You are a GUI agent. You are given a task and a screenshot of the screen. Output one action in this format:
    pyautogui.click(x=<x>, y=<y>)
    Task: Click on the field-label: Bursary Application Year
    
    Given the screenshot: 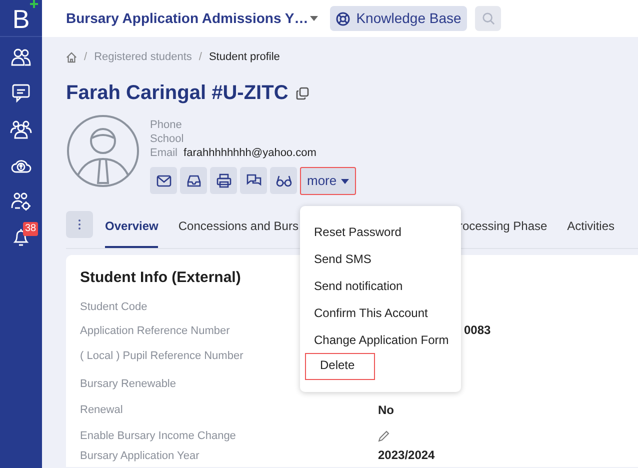 What is the action you would take?
    pyautogui.click(x=140, y=456)
    